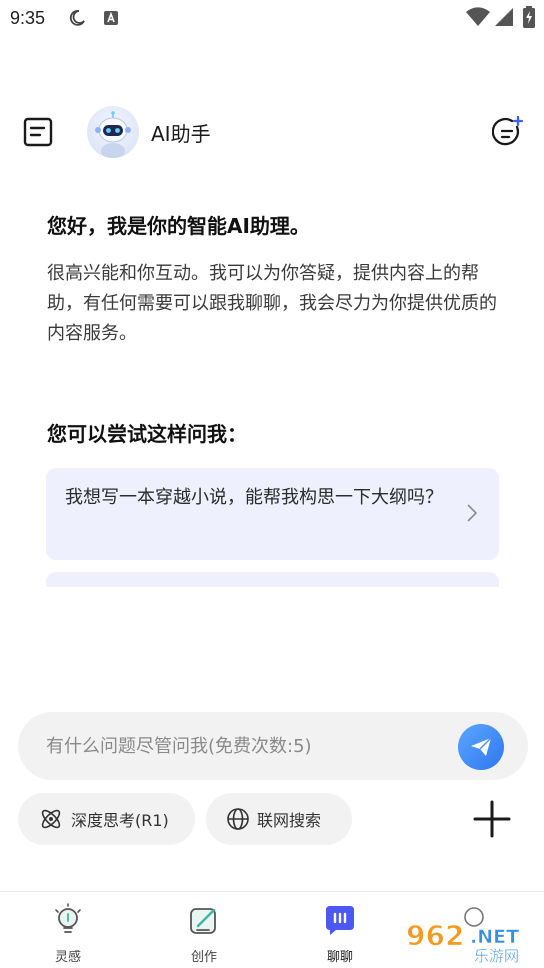 The image size is (544, 968). Describe the element at coordinates (51, 819) in the screenshot. I see `atom-icon` at that location.